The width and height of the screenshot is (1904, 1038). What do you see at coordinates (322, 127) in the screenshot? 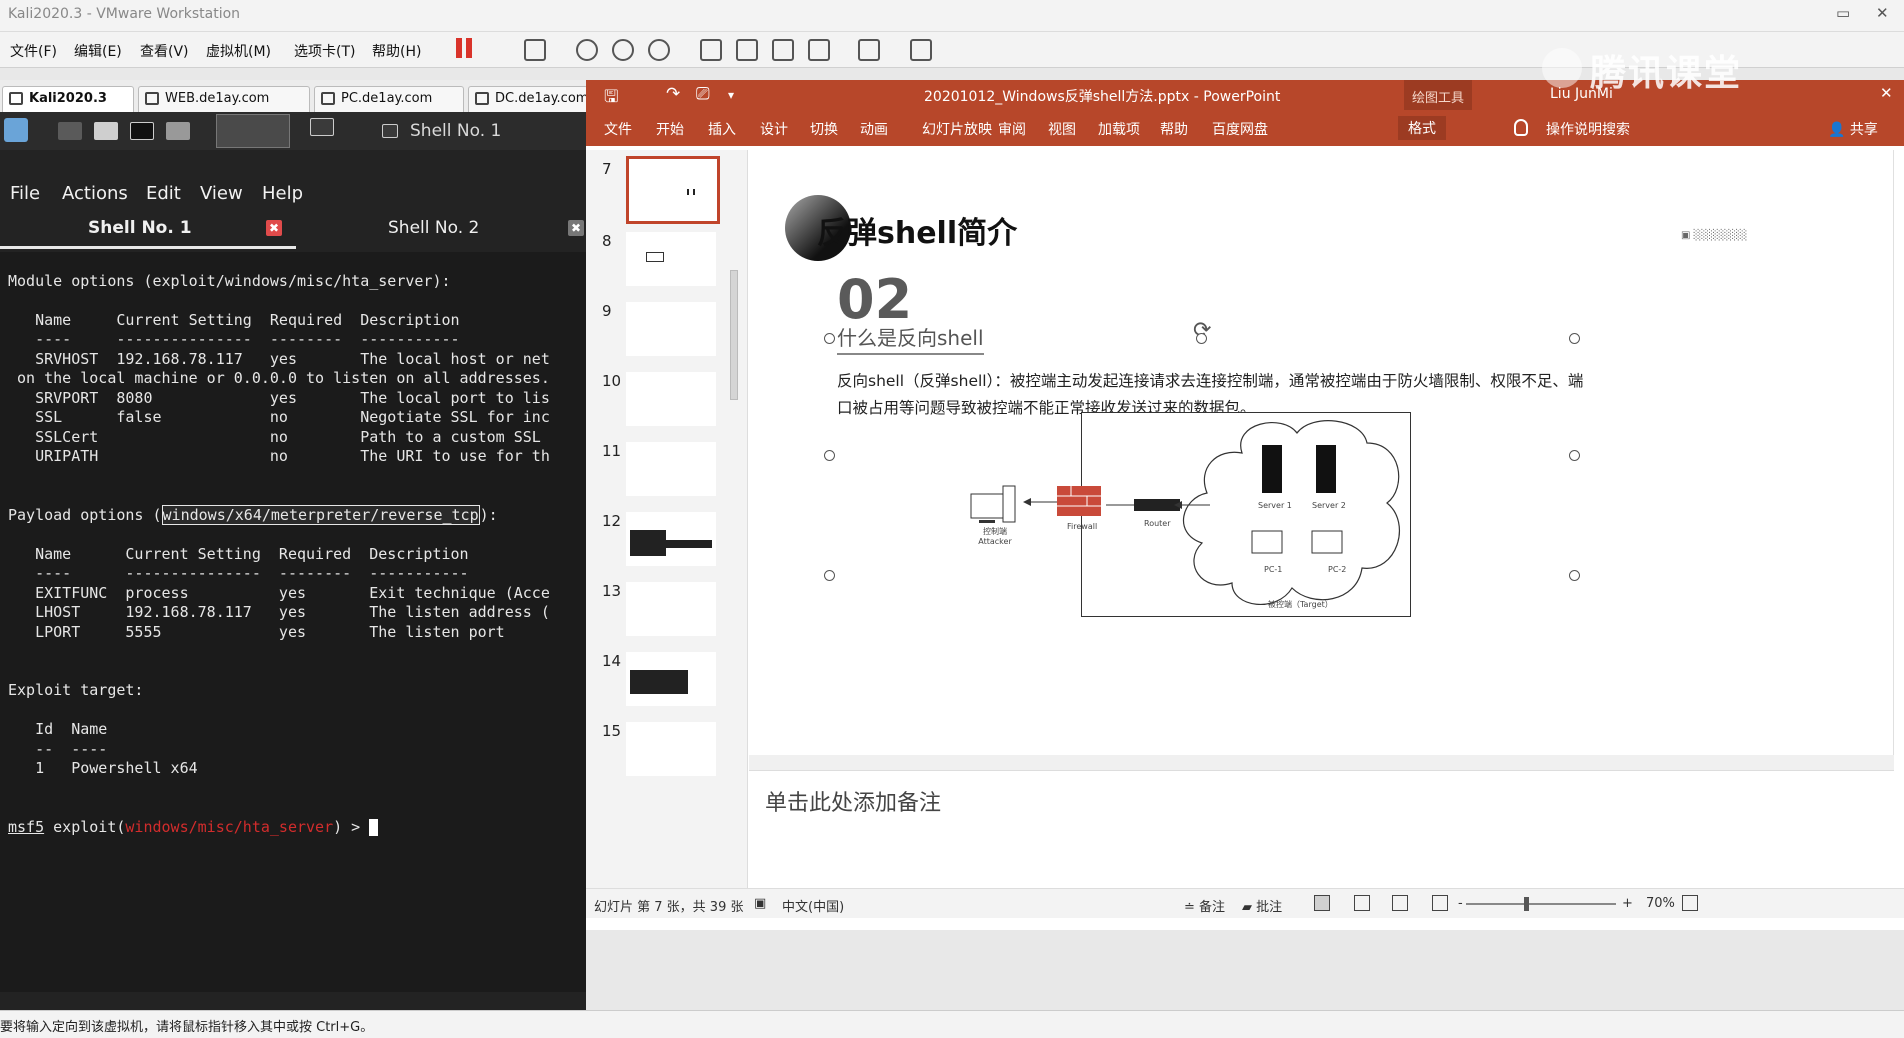
I see `window-icon` at bounding box center [322, 127].